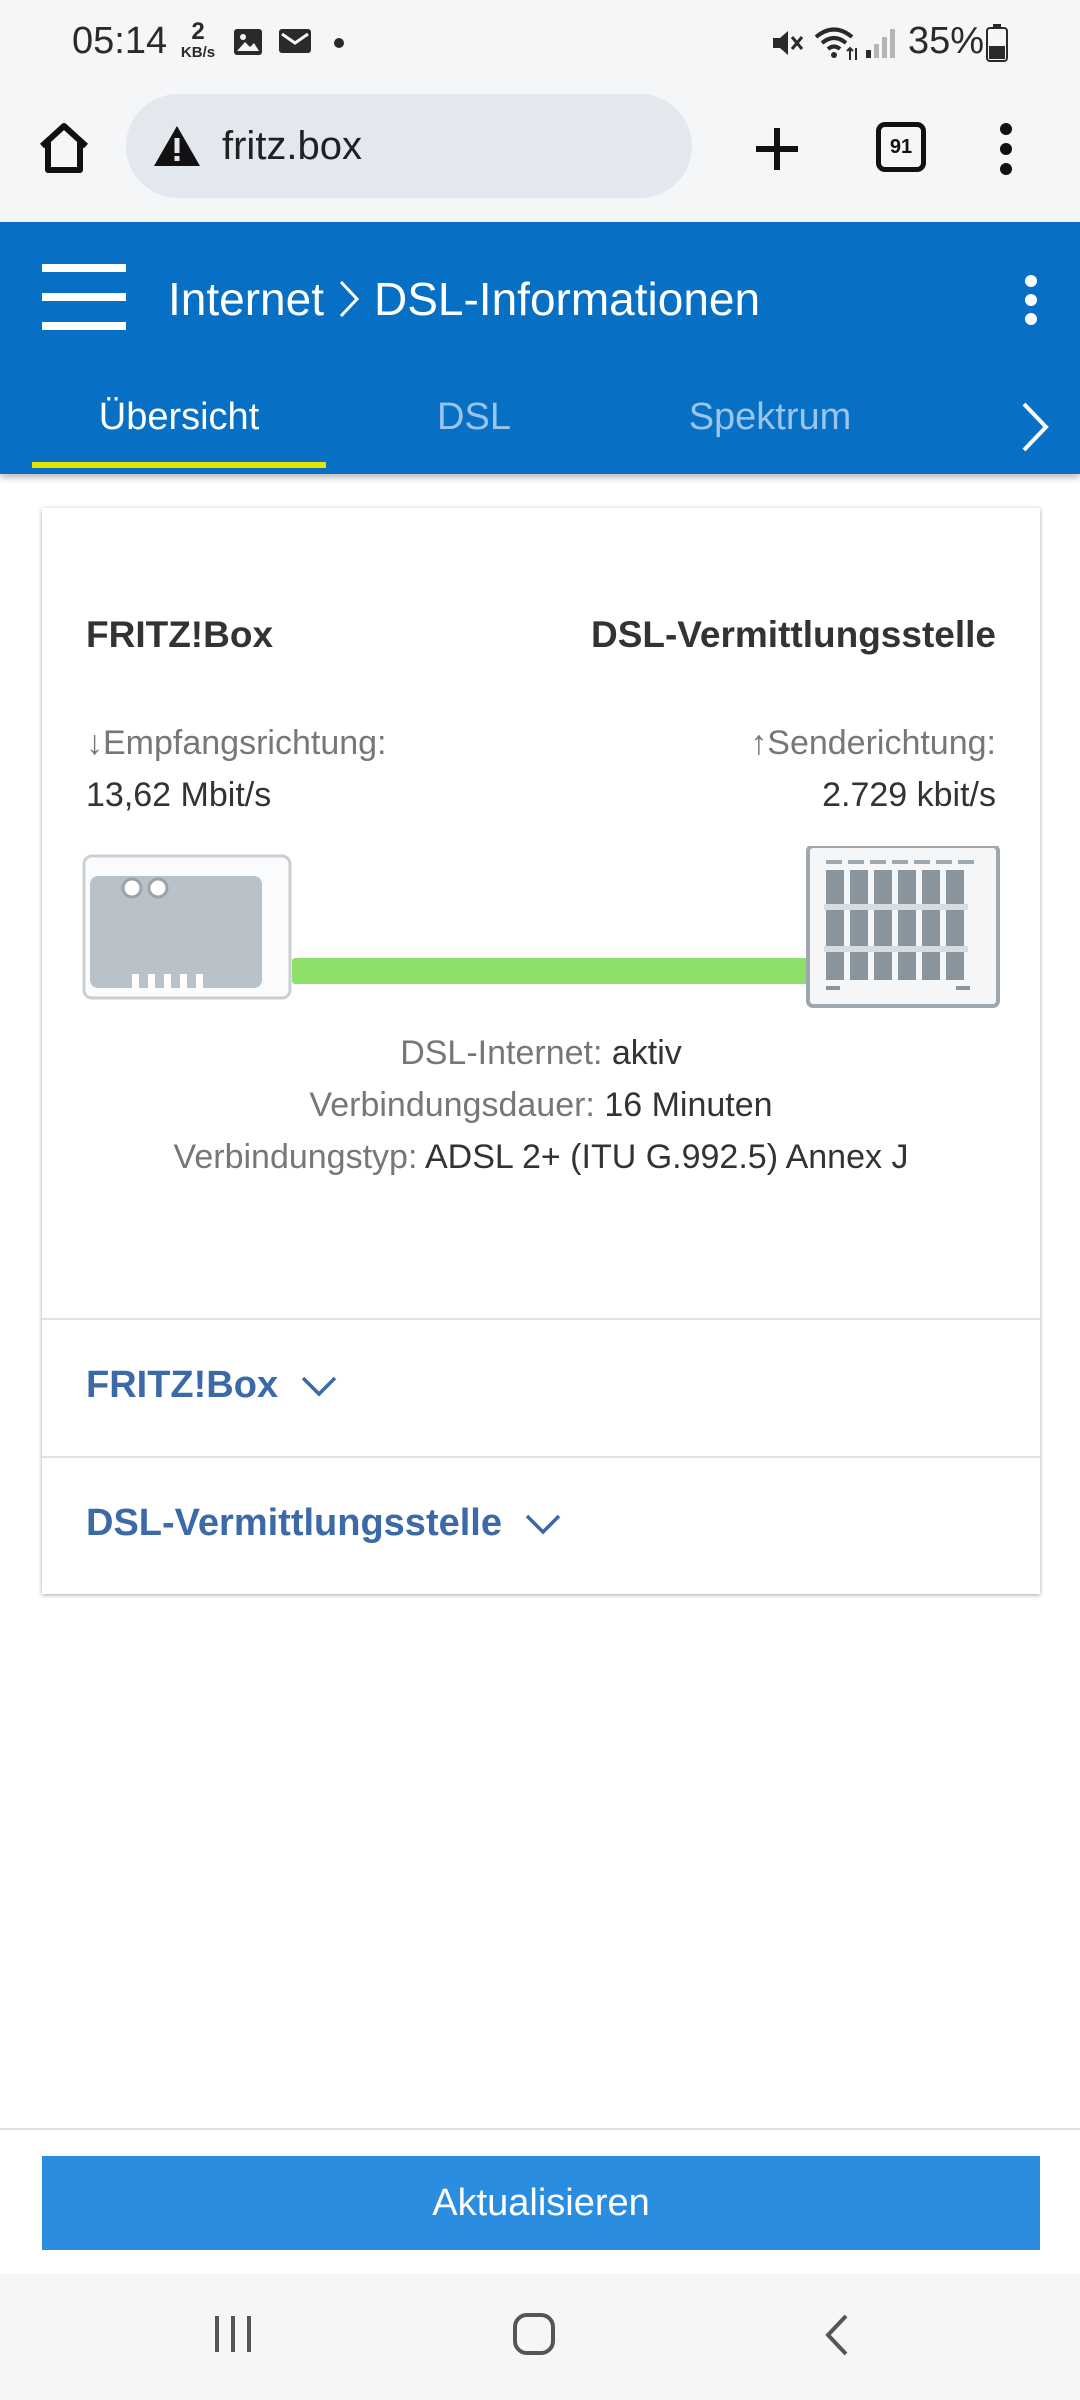 The height and width of the screenshot is (2400, 1080). Describe the element at coordinates (182, 1385) in the screenshot. I see `expander-label: FRITZ!Box` at that location.